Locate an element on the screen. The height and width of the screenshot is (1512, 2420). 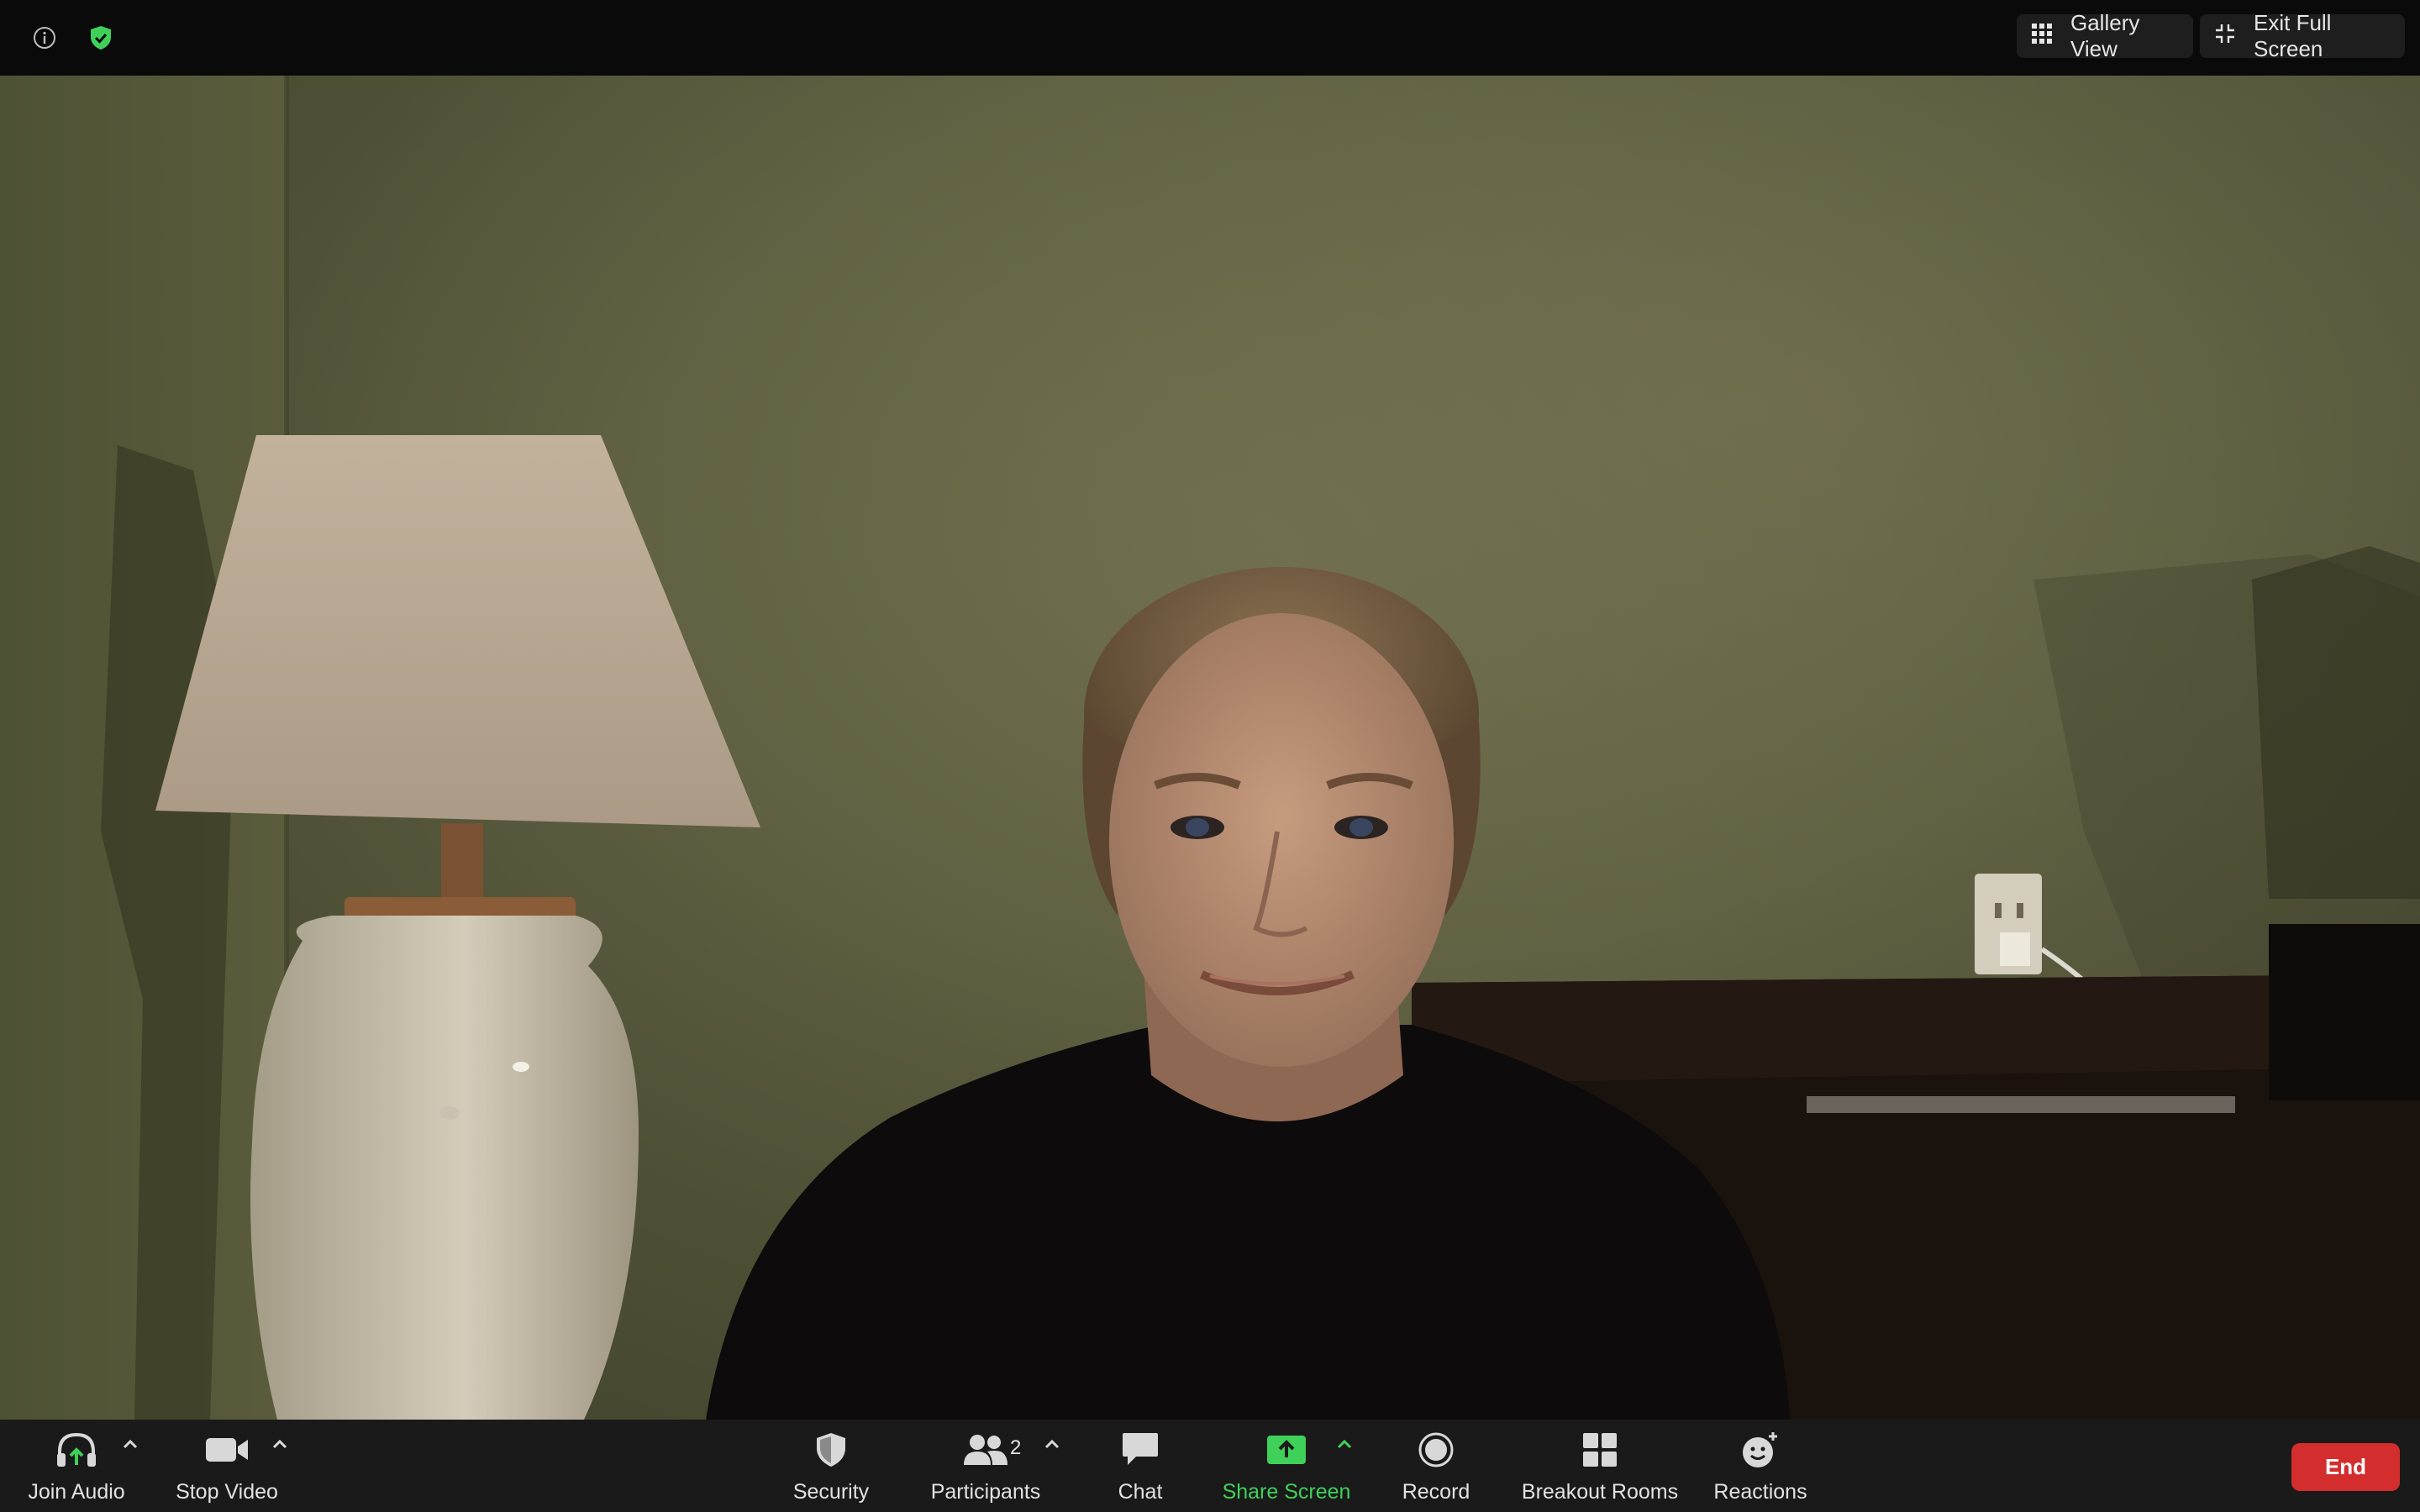
grid-icon is located at coordinates (2042, 36).